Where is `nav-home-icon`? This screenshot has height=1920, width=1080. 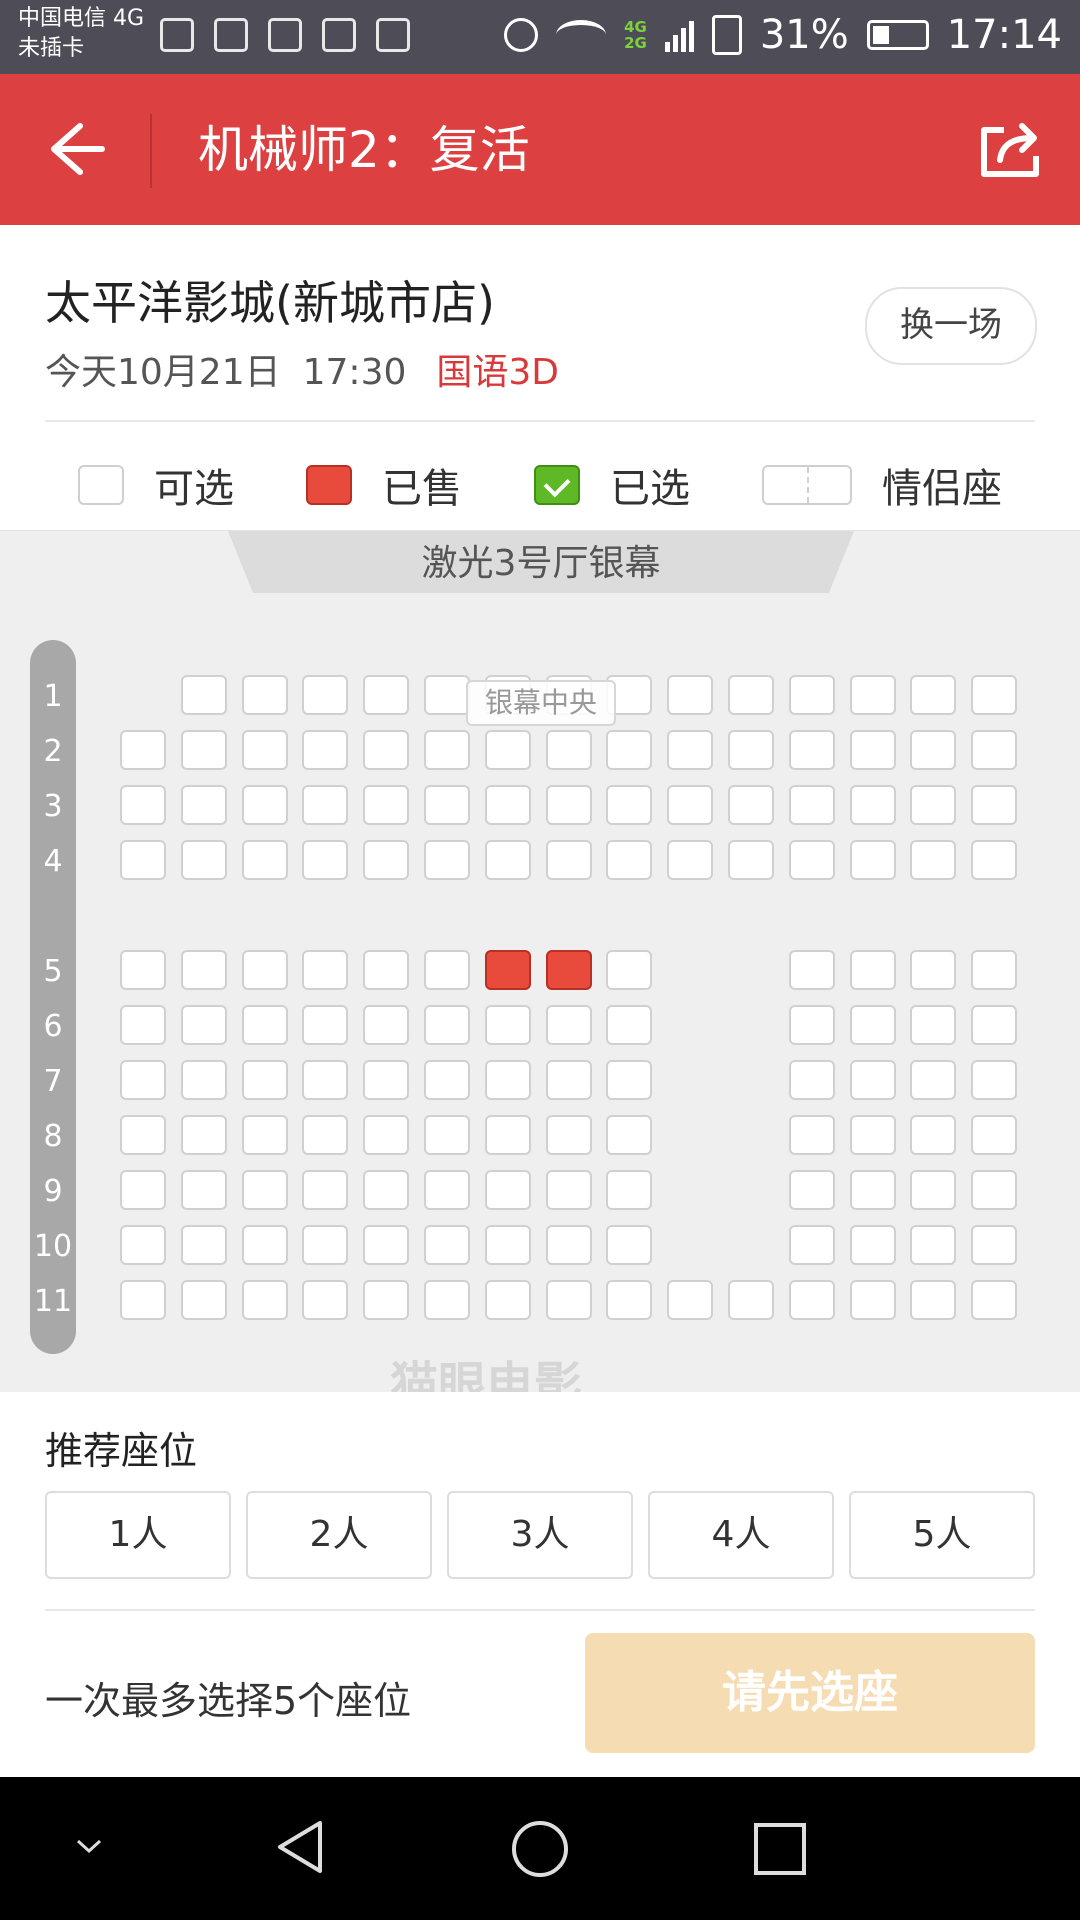 nav-home-icon is located at coordinates (540, 1849).